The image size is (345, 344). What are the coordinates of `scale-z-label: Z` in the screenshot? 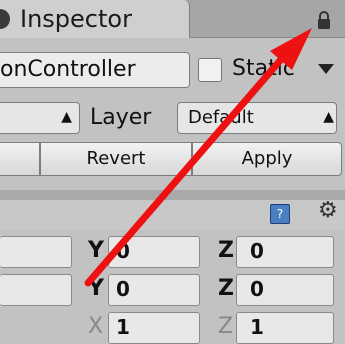 It's located at (225, 327).